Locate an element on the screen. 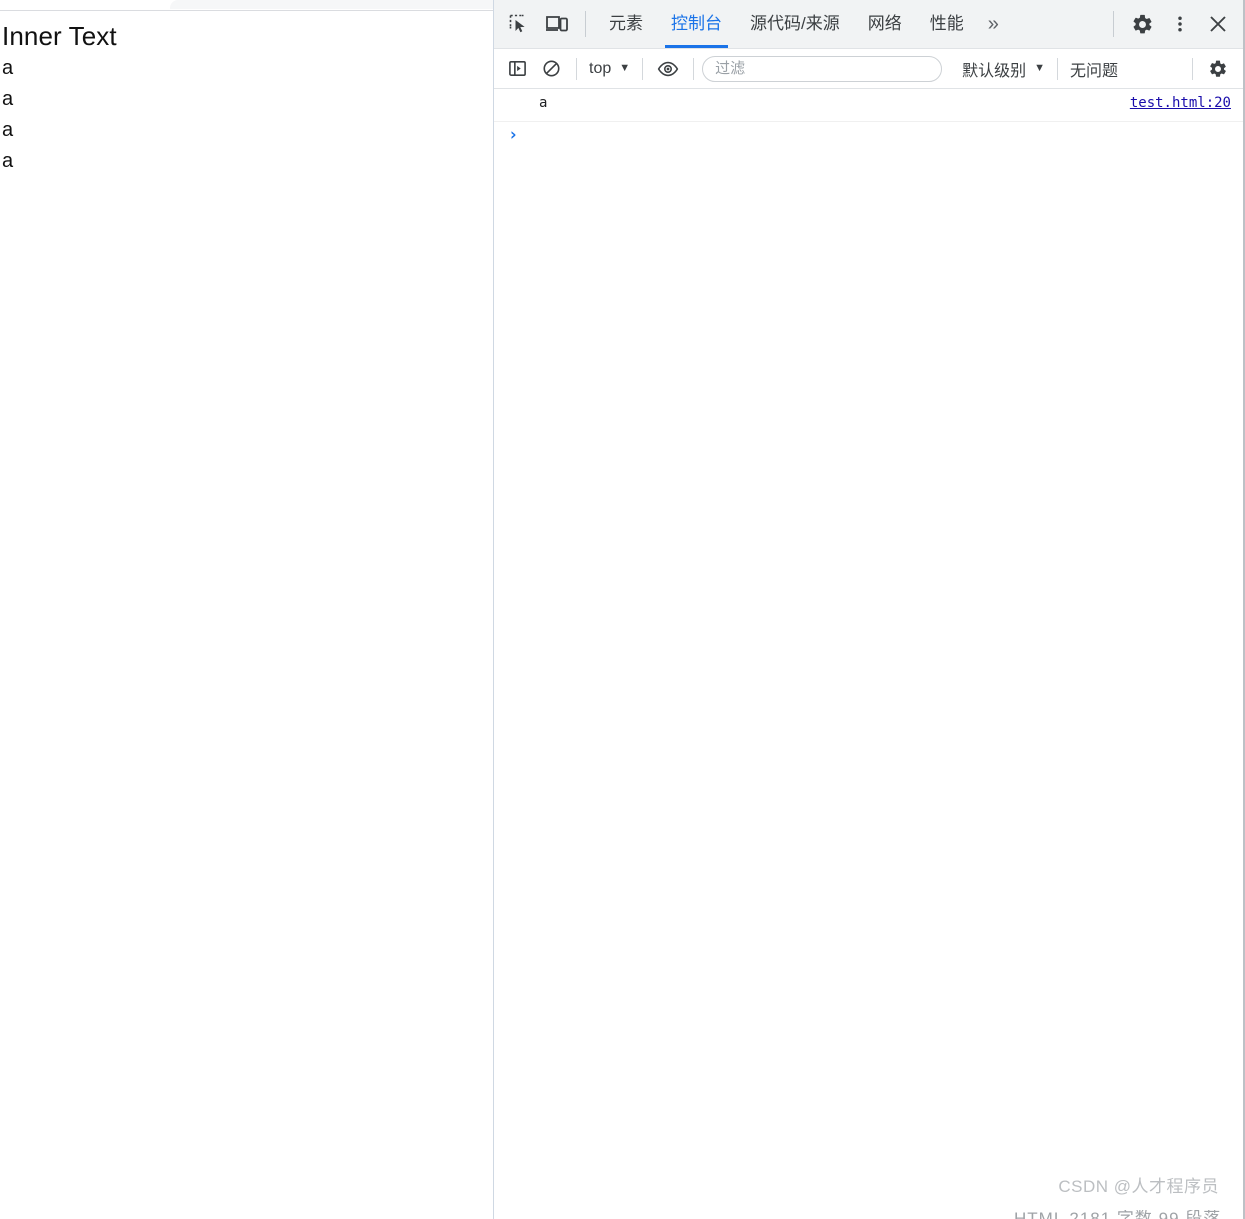 The image size is (1245, 1219). console-log-message: a is located at coordinates (543, 103).